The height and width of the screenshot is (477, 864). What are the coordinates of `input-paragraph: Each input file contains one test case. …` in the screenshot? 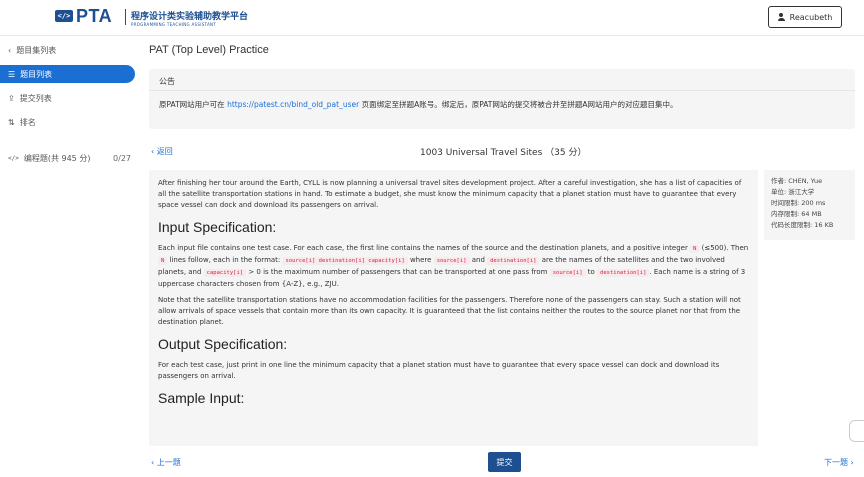 It's located at (453, 266).